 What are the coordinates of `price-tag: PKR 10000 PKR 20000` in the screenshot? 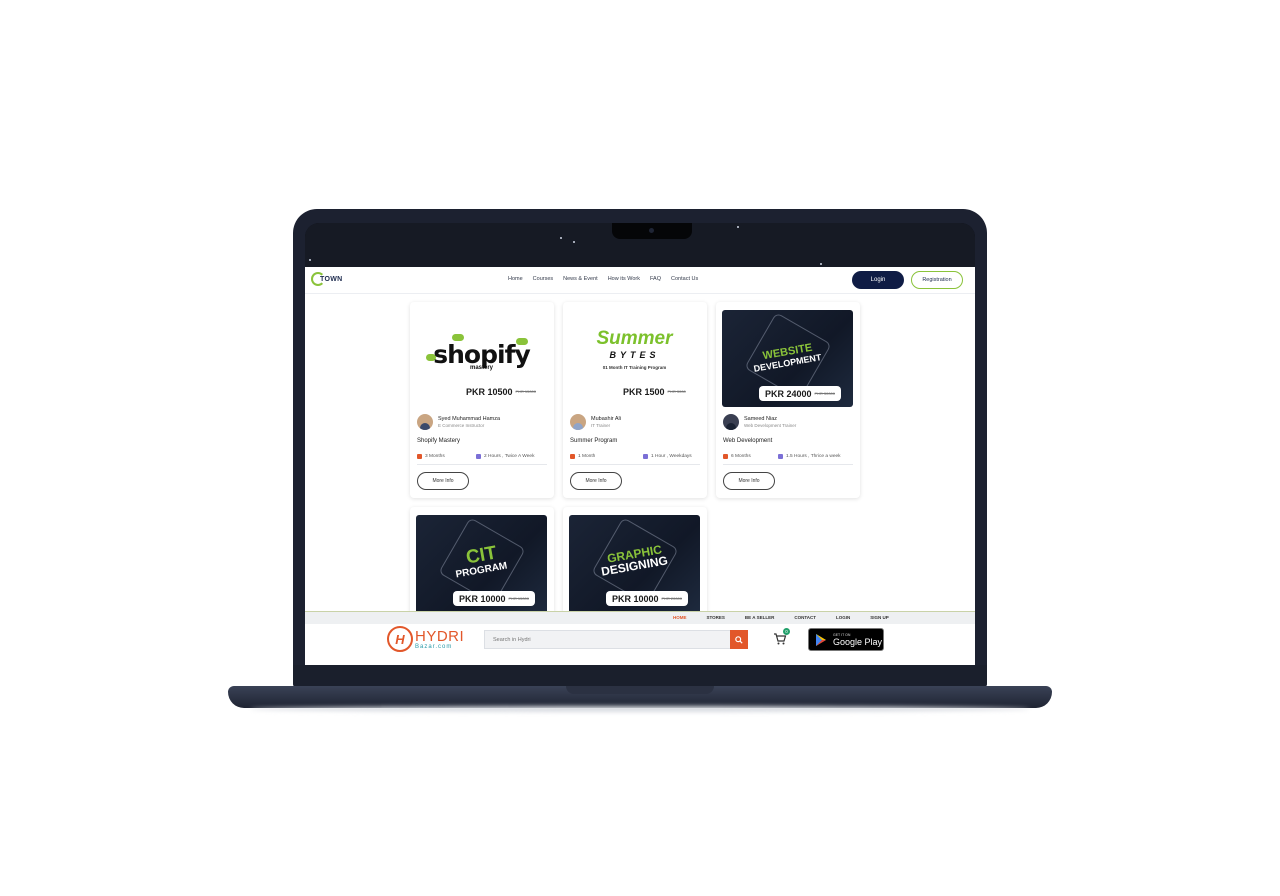 It's located at (647, 598).